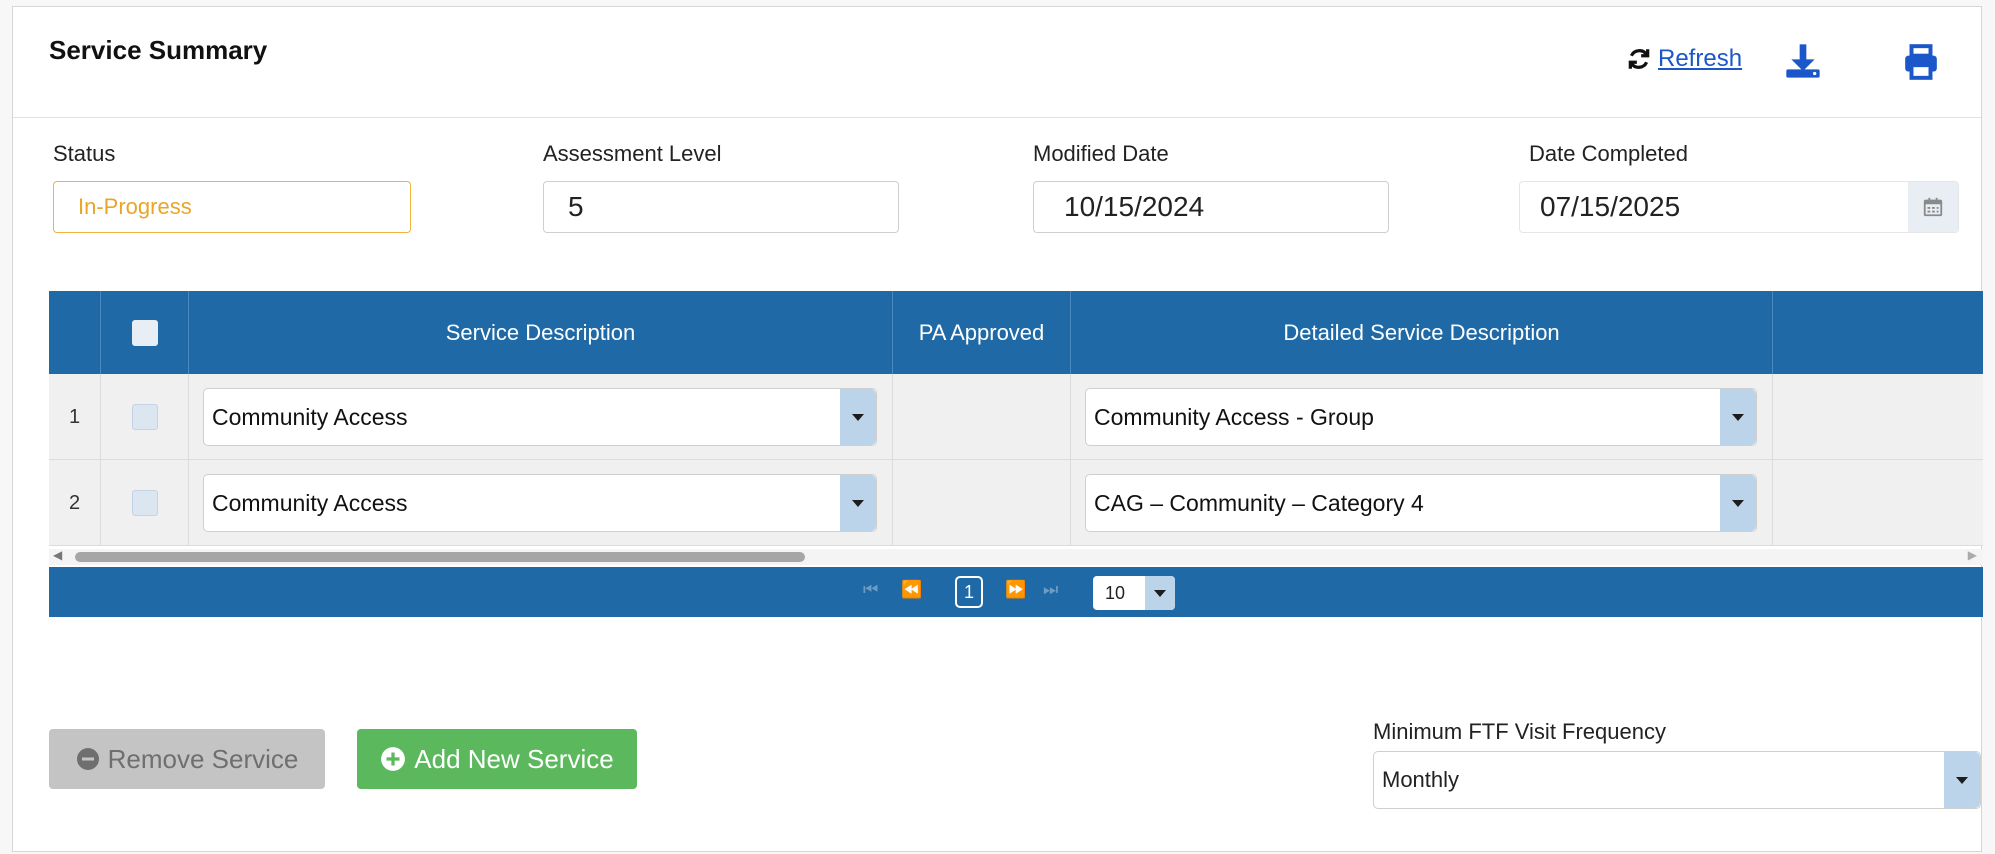  Describe the element at coordinates (440, 557) in the screenshot. I see `scrollbar-thumb` at that location.